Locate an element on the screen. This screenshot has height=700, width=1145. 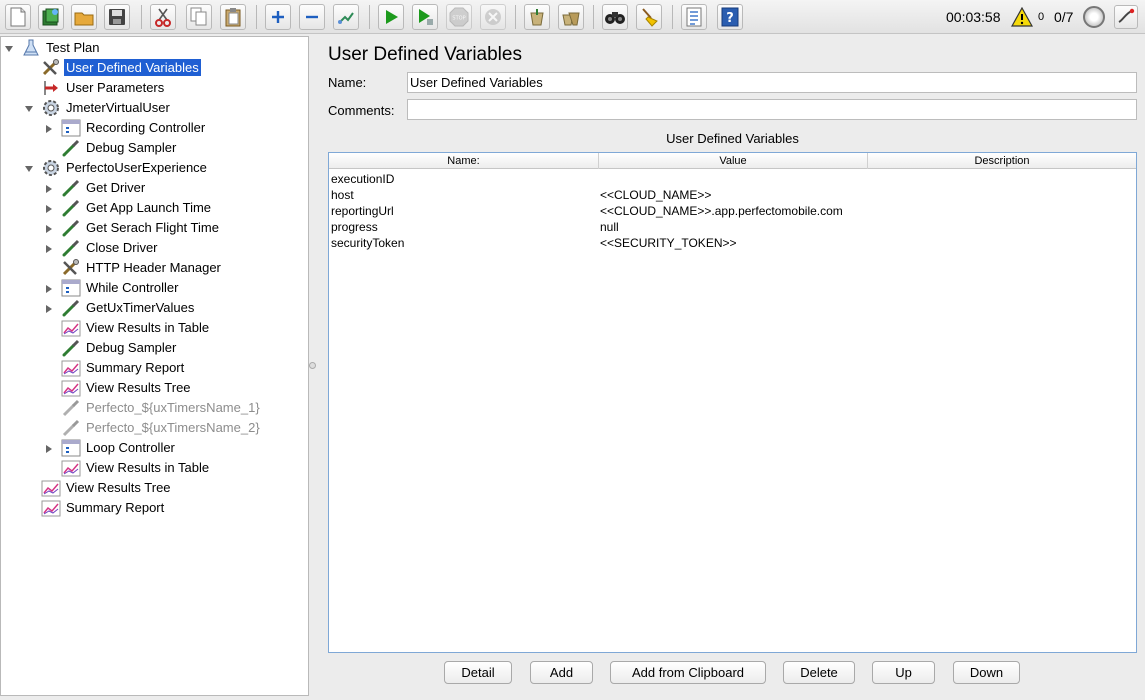
clear-all-icon is located at coordinates (571, 17).